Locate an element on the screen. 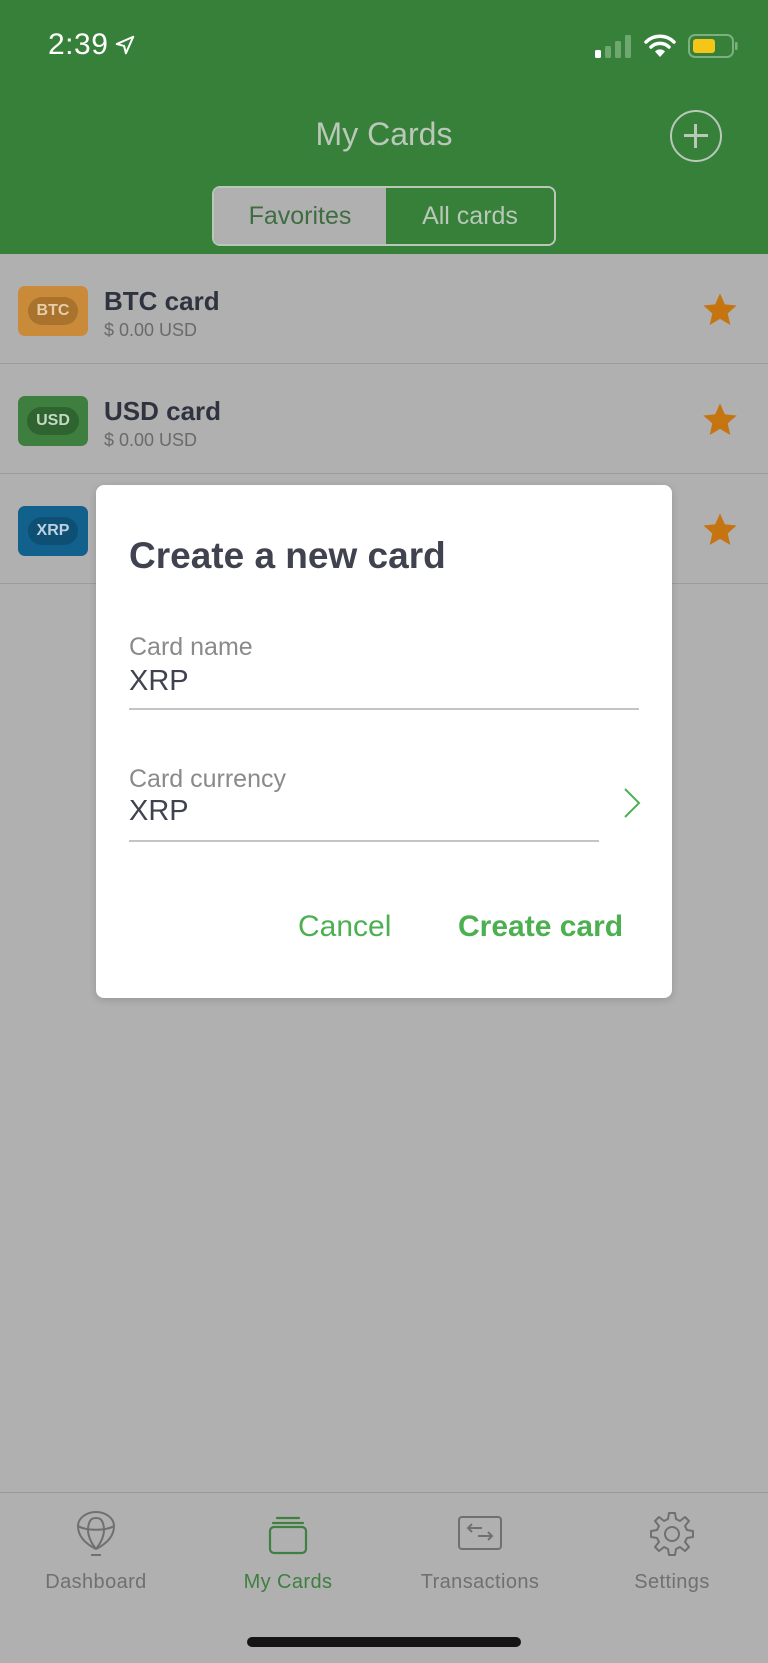 The image size is (768, 1663). card-name-label: Card name is located at coordinates (191, 647).